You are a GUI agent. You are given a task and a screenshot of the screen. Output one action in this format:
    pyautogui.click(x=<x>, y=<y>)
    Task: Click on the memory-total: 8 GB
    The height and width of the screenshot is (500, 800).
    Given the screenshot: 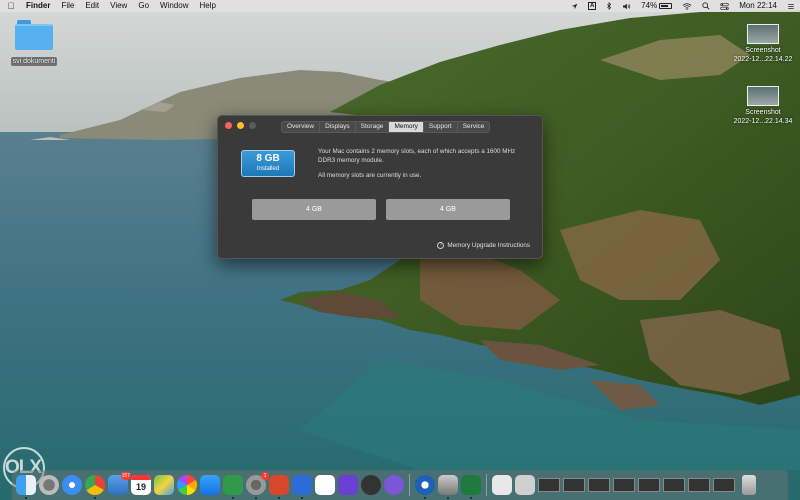 What is the action you would take?
    pyautogui.click(x=268, y=158)
    